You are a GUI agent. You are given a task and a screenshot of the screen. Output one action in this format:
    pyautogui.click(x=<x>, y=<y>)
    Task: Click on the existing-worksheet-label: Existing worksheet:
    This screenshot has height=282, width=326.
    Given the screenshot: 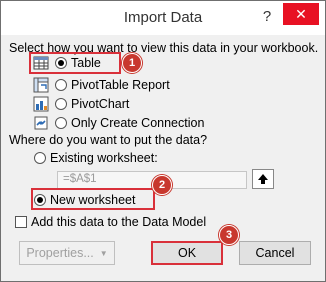 What is the action you would take?
    pyautogui.click(x=104, y=158)
    